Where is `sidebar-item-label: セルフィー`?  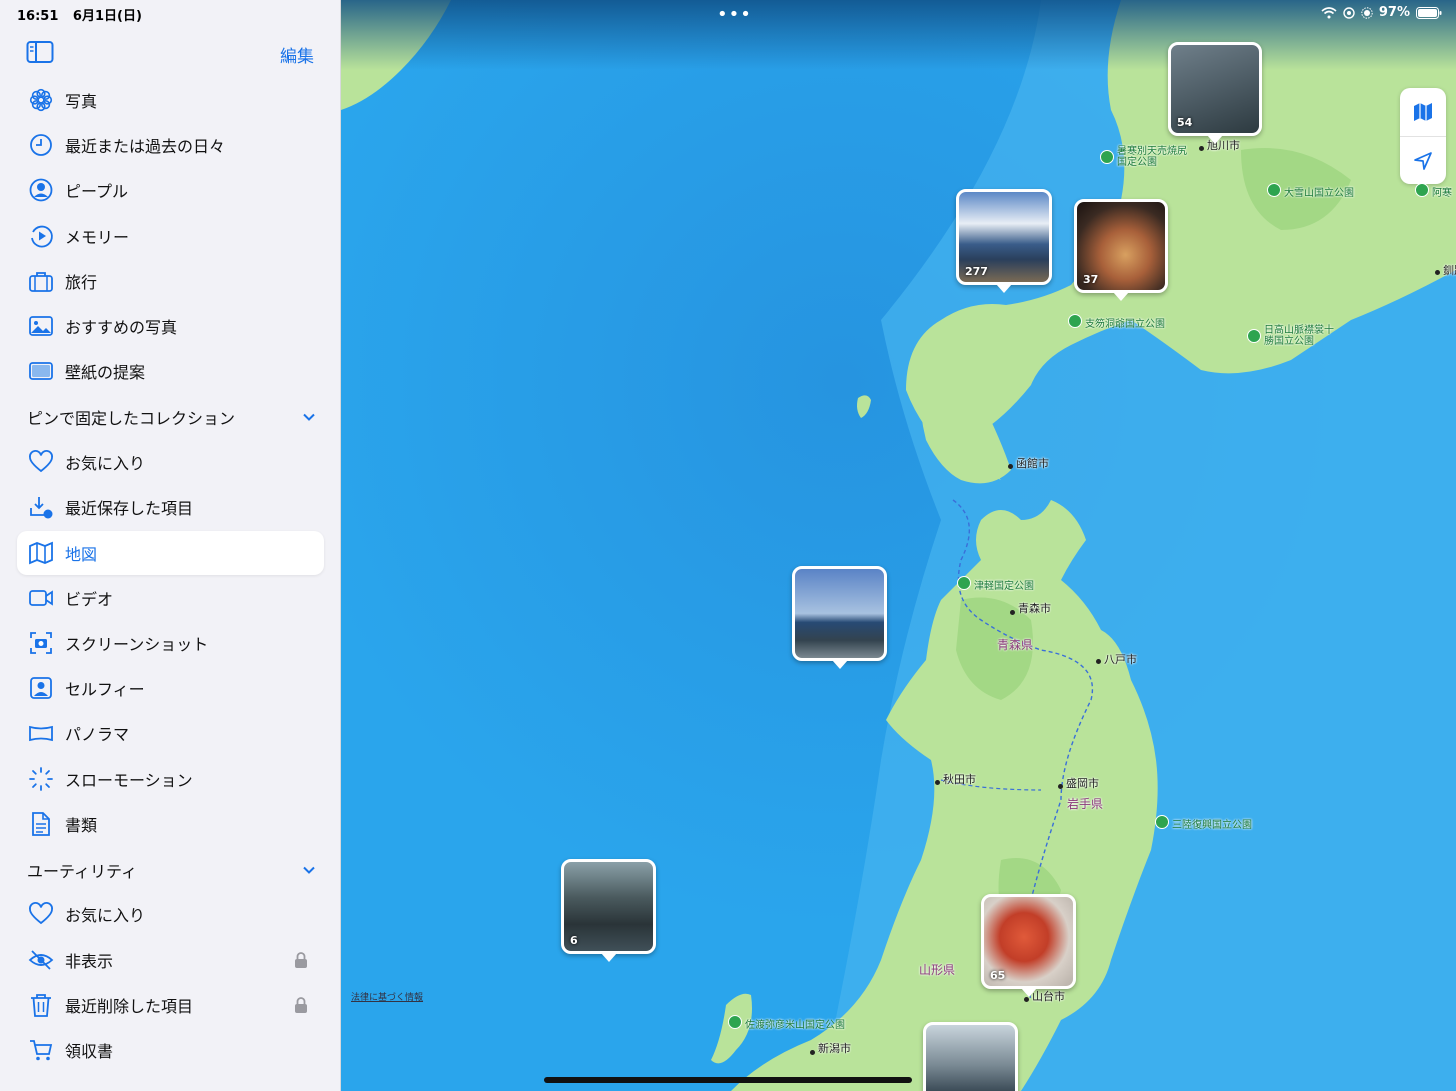
sidebar-item-label: セルフィー is located at coordinates (105, 689).